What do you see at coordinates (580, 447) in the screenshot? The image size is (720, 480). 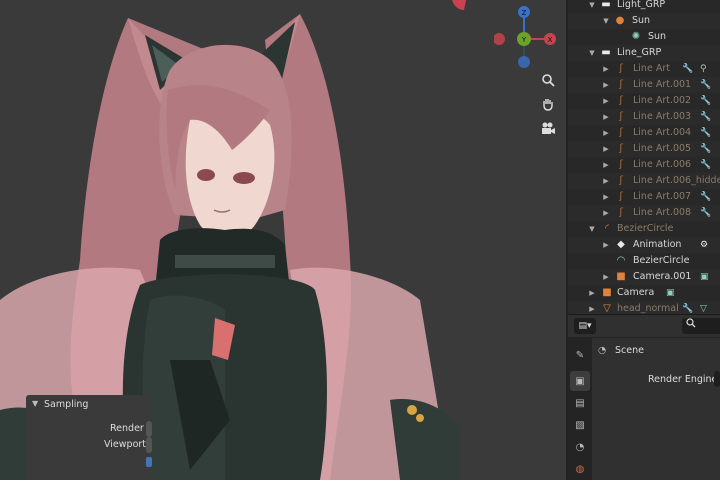 I see `scene-tab-icon: ◔` at bounding box center [580, 447].